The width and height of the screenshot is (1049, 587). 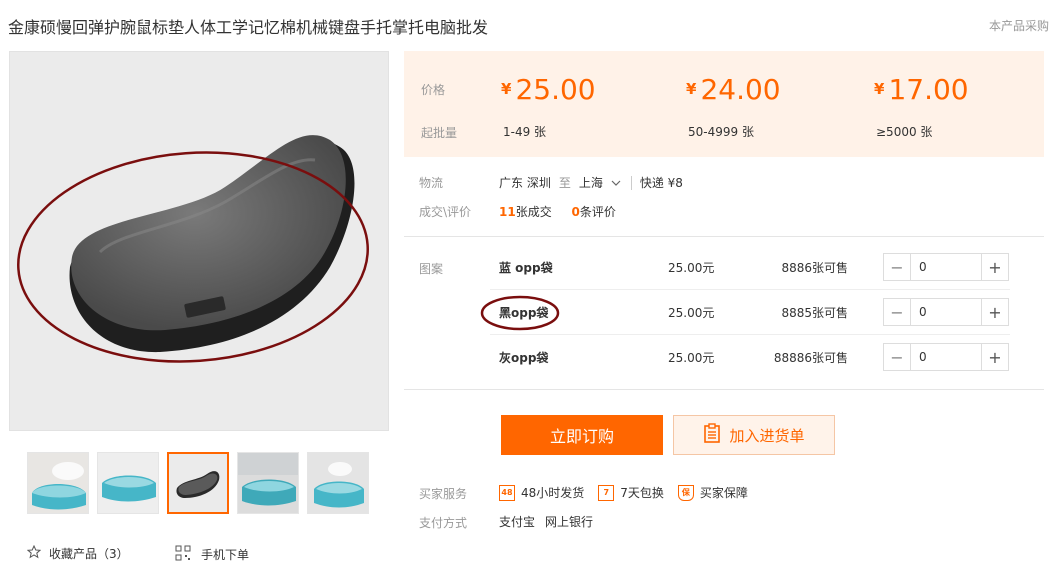 I want to click on logistics-label: 物流, so click(x=431, y=183).